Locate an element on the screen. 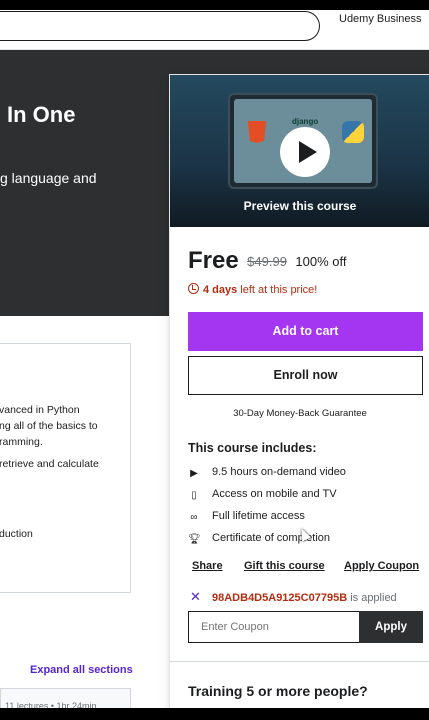 The image size is (429, 720). remove-coupon-icon: ✕ is located at coordinates (196, 597).